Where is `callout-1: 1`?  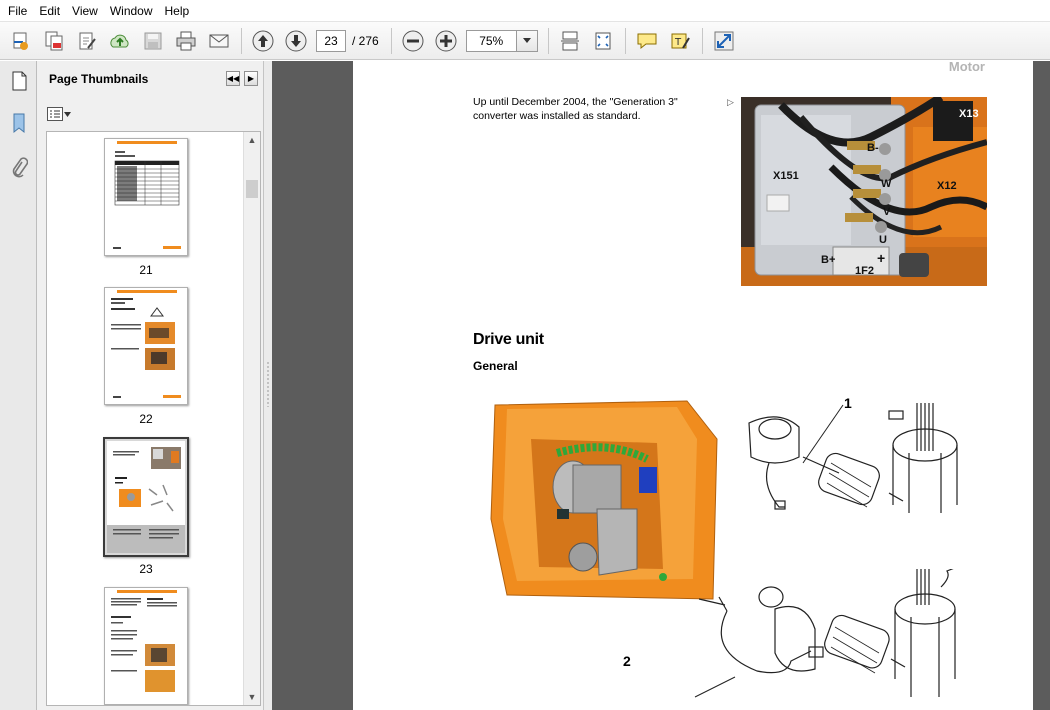
callout-1: 1 is located at coordinates (848, 403).